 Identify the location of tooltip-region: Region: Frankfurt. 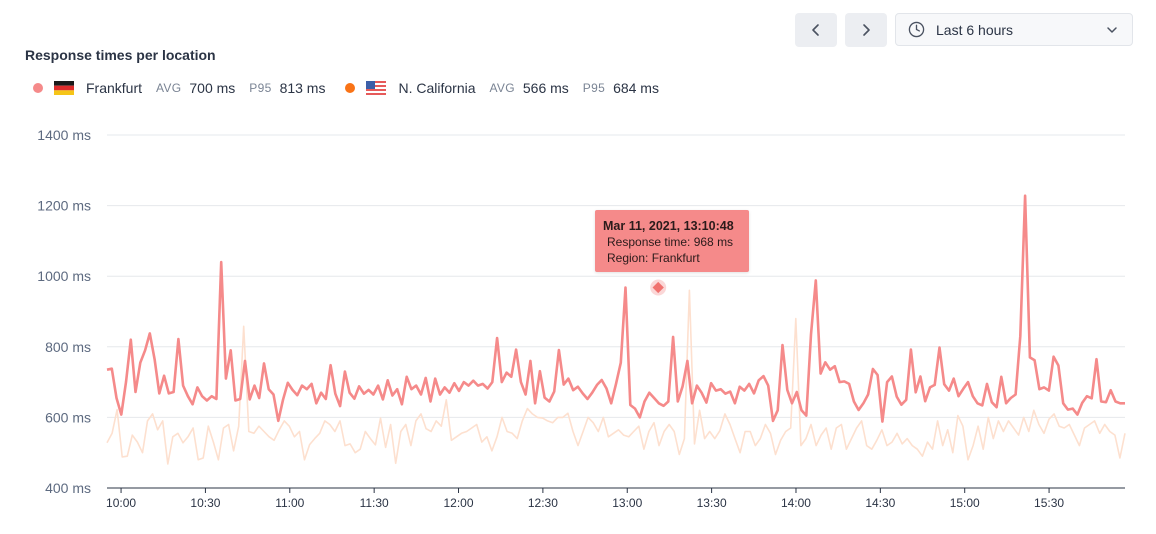
(653, 258).